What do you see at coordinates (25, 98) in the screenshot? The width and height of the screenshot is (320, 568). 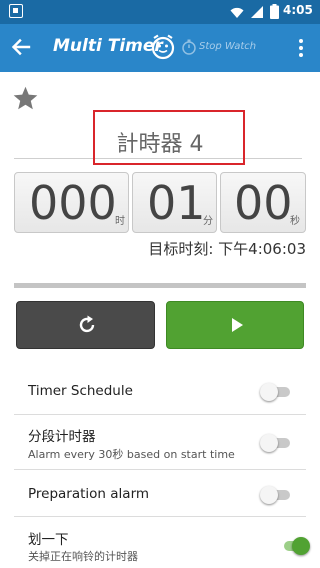 I see `star-icon` at bounding box center [25, 98].